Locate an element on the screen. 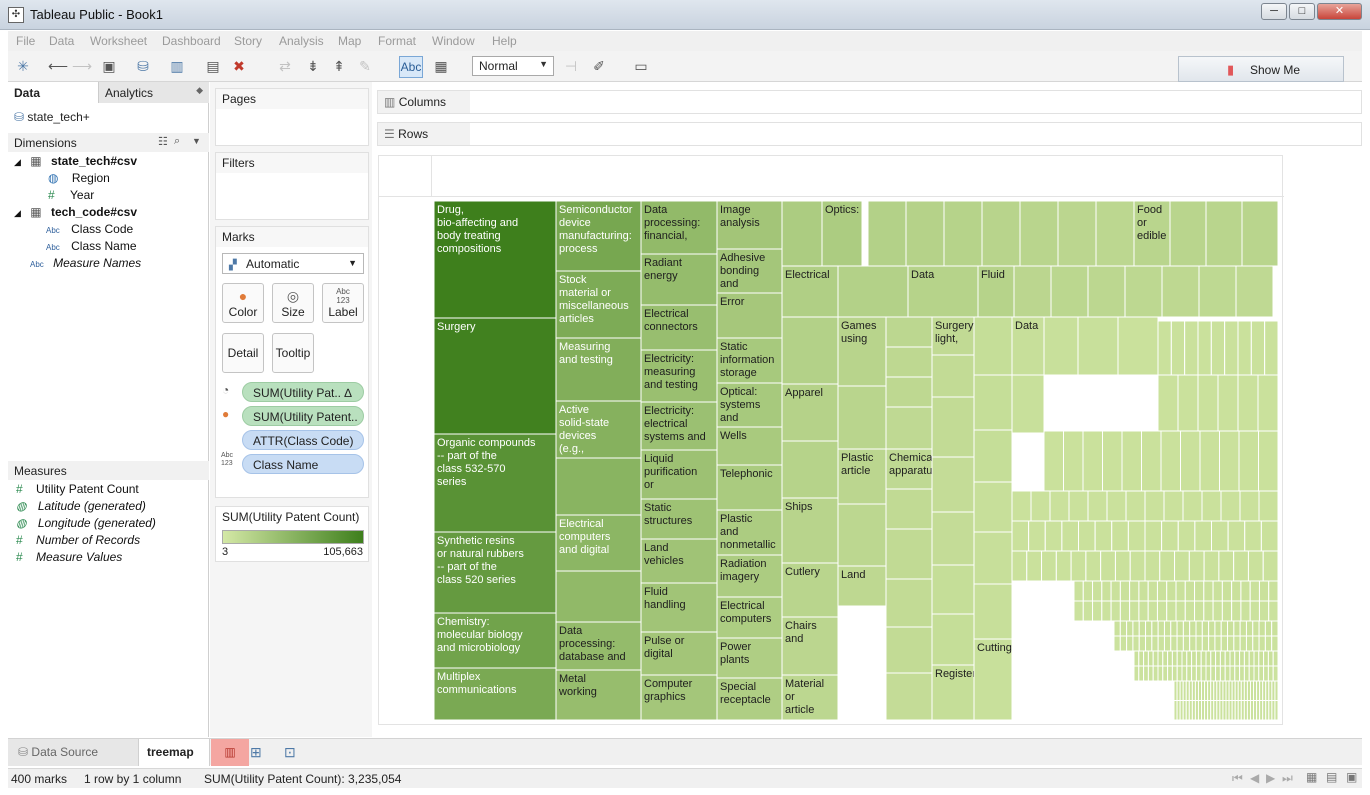 Image resolution: width=1370 pixels, height=795 pixels. detail-button: Detail is located at coordinates (243, 353).